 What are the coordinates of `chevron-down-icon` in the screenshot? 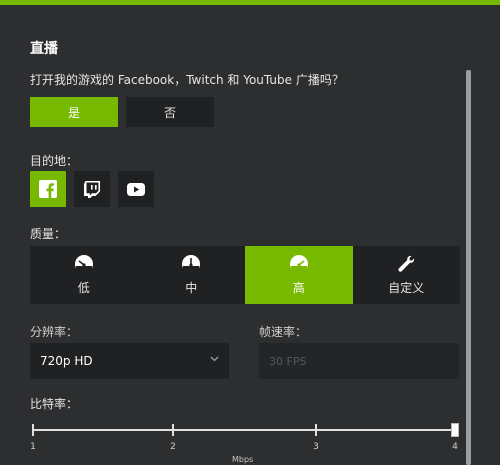 It's located at (214, 359).